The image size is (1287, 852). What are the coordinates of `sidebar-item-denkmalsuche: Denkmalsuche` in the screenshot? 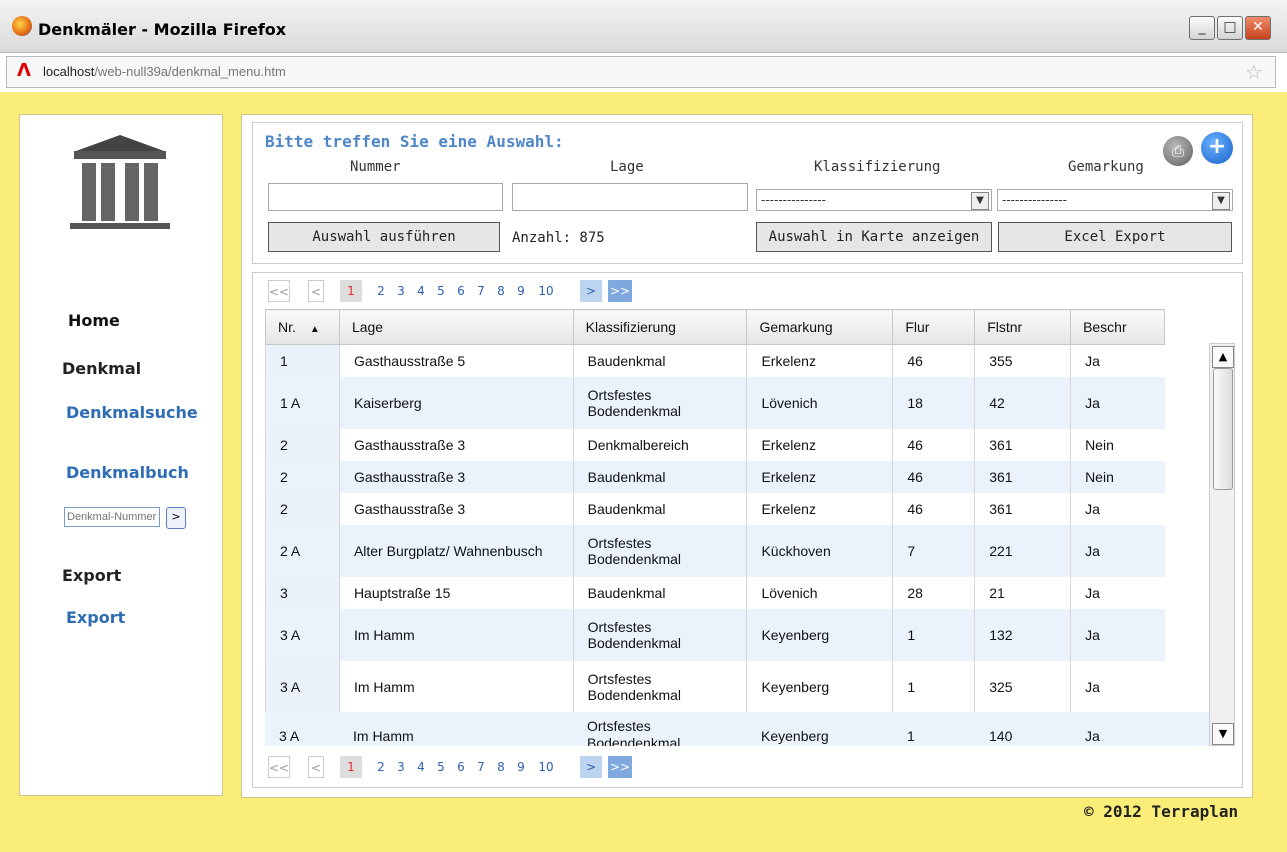 It's located at (132, 412).